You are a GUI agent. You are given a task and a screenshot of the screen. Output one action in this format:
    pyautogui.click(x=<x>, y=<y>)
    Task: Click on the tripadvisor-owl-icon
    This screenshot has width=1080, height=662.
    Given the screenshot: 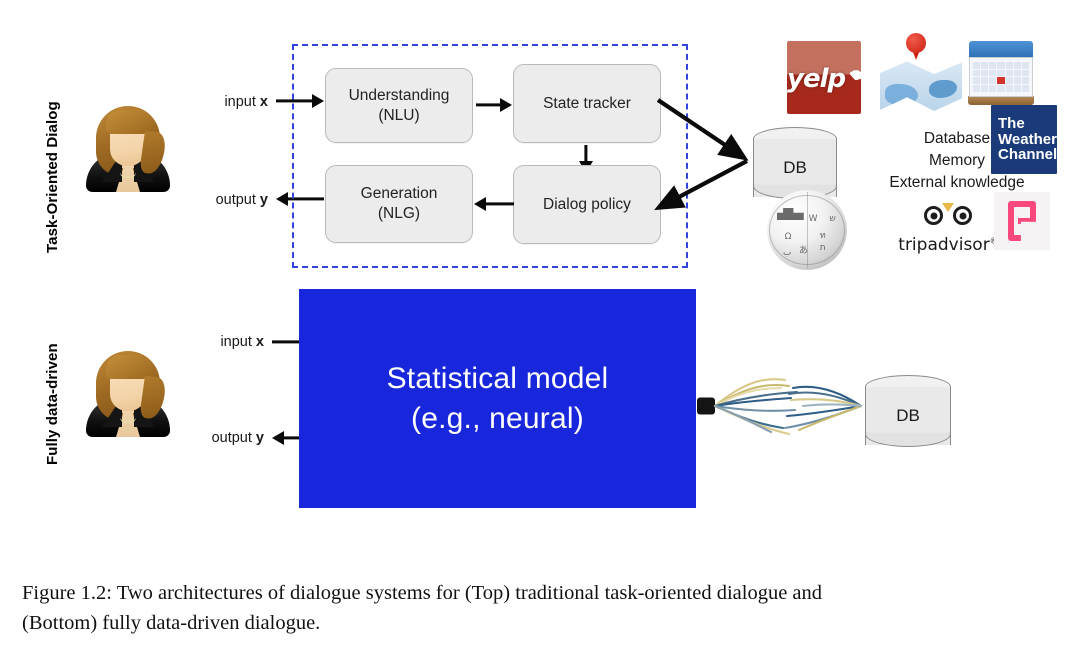 What is the action you would take?
    pyautogui.click(x=948, y=216)
    